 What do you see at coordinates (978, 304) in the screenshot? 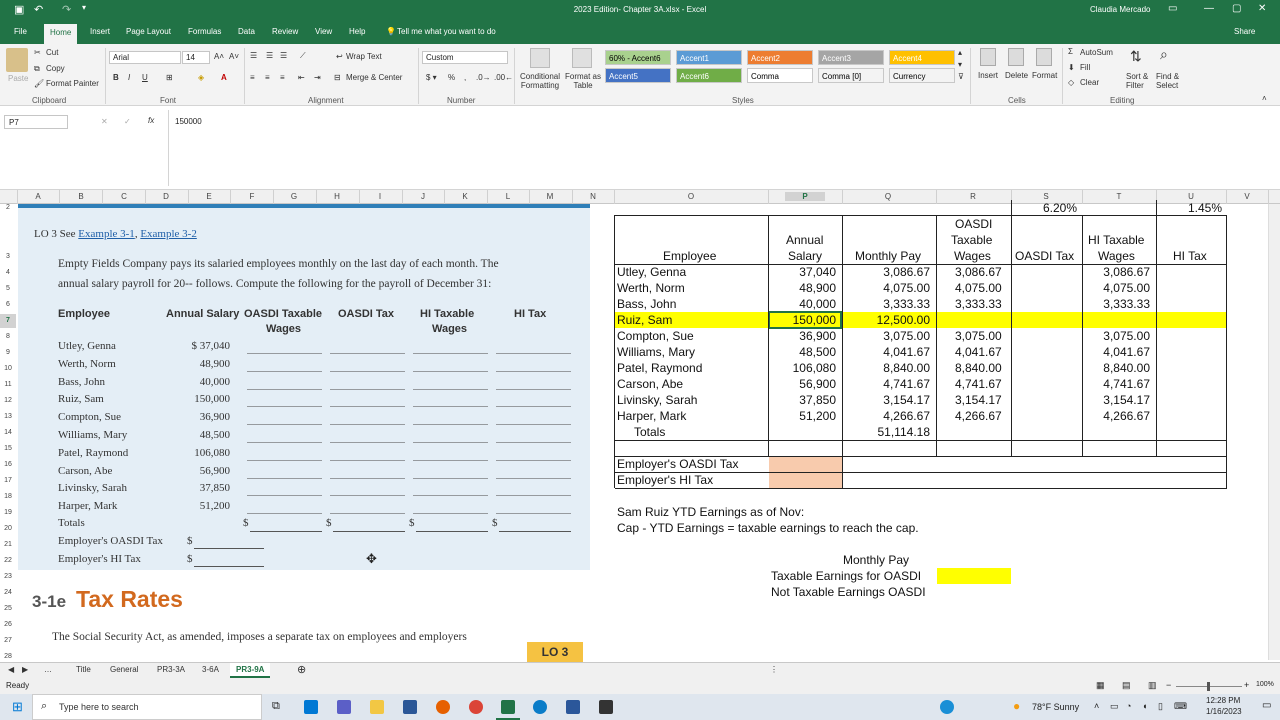
I see `oasdi-wages-cell: 3,333.33` at bounding box center [978, 304].